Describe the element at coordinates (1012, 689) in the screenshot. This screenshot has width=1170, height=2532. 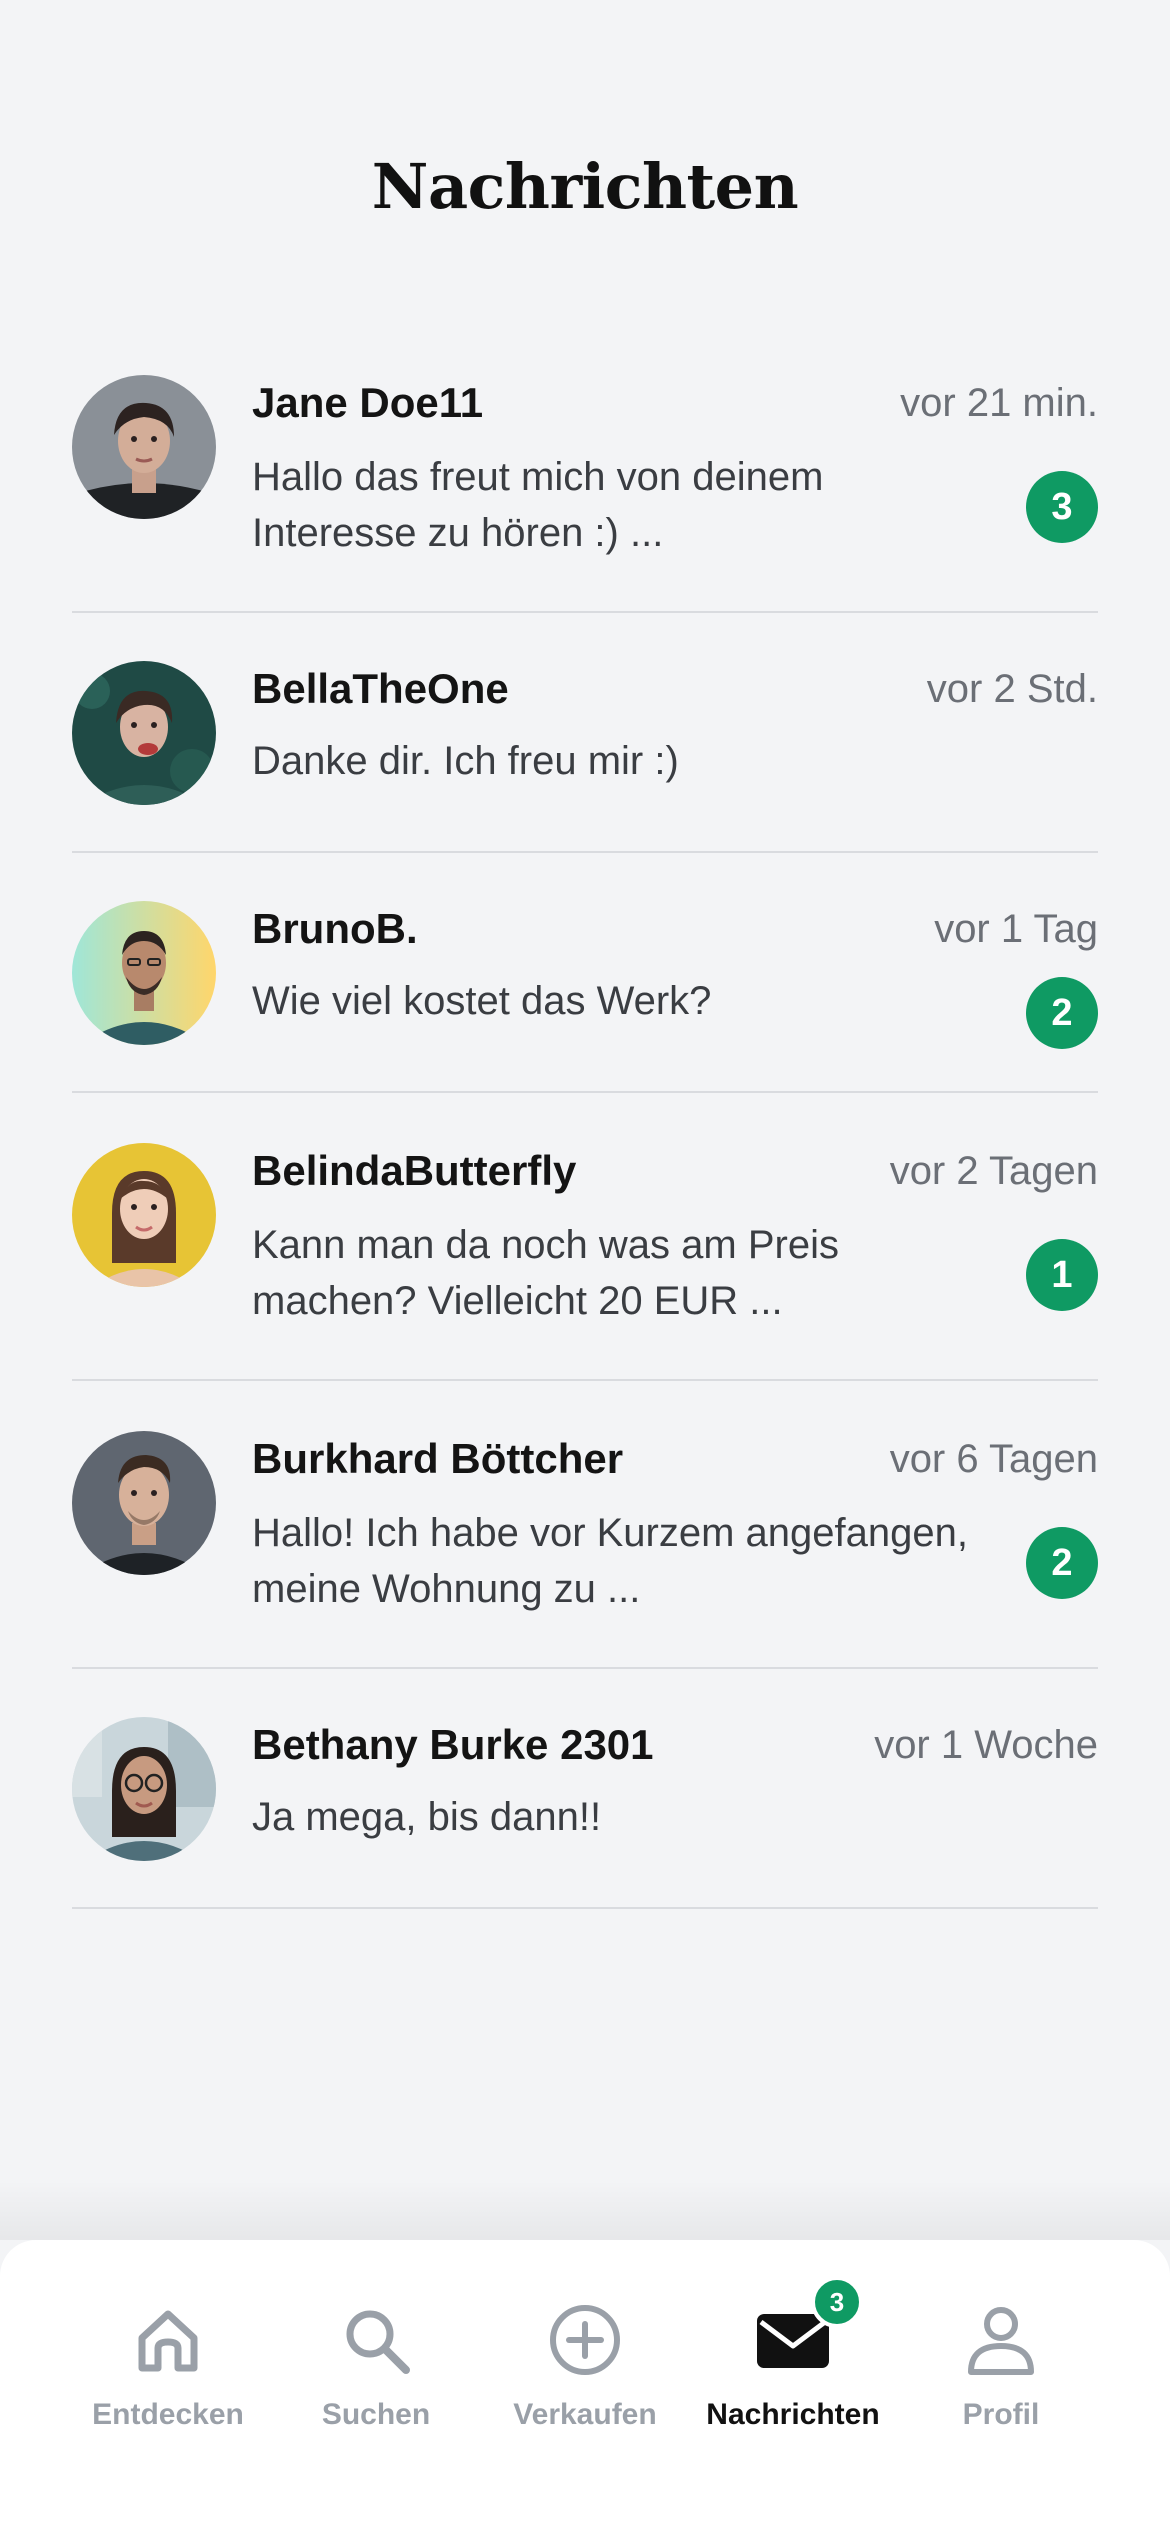
I see `conversation-time: vor 2 Std.` at that location.